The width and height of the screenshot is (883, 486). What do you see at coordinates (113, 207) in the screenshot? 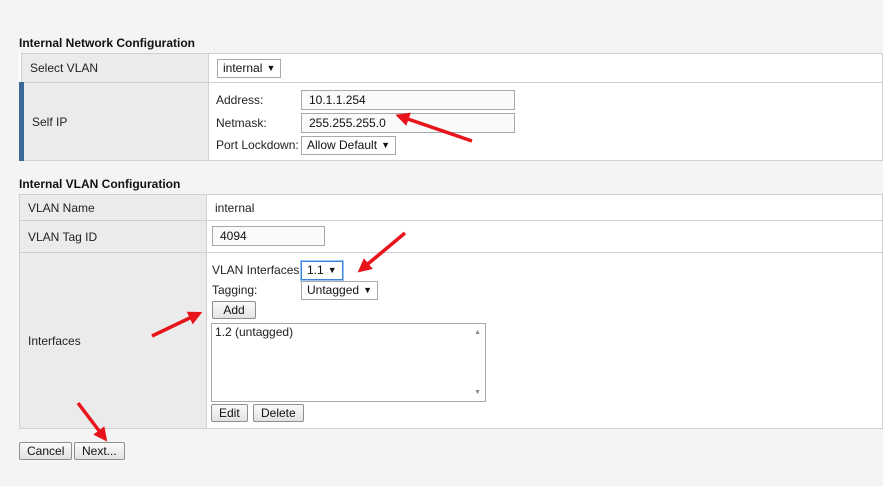
I see `vlan-name-label: VLAN Name` at bounding box center [113, 207].